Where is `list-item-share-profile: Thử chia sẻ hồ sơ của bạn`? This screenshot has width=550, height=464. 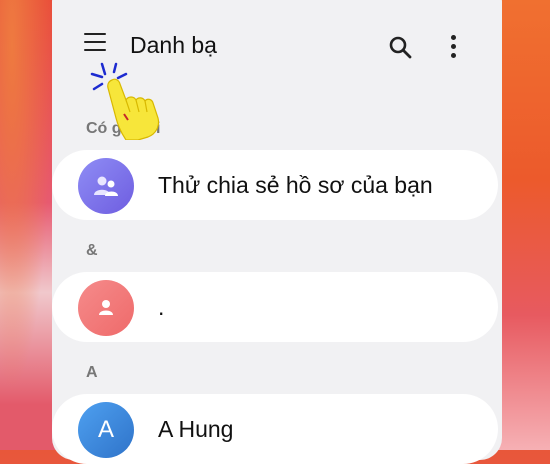 list-item-share-profile: Thử chia sẻ hồ sơ của bạn is located at coordinates (275, 185).